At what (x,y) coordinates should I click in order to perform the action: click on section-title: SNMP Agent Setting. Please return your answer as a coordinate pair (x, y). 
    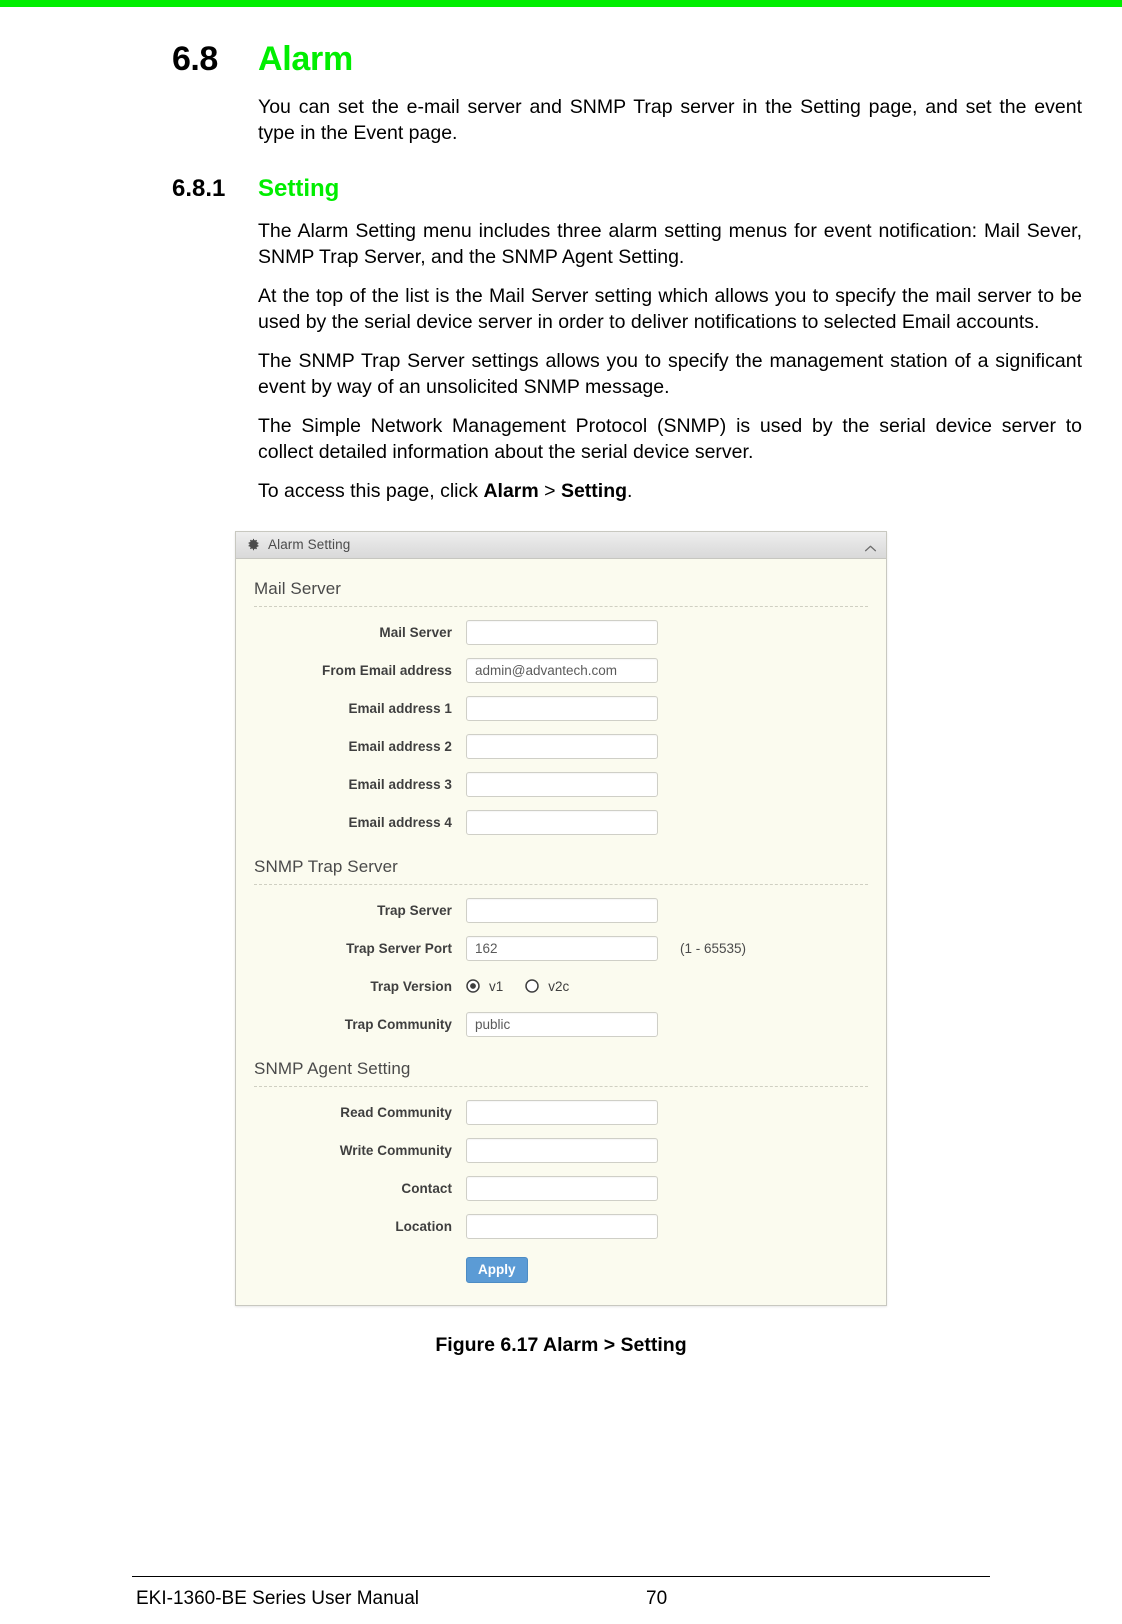
    Looking at the image, I should click on (332, 1068).